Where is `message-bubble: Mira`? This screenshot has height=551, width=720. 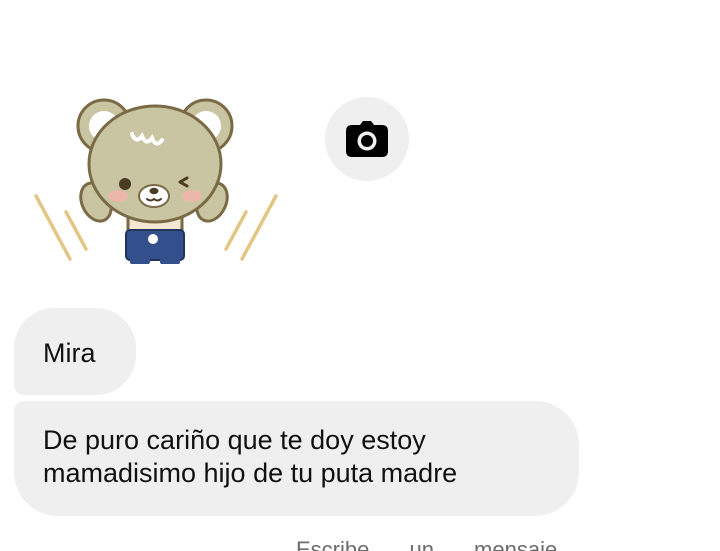 message-bubble: Mira is located at coordinates (75, 351).